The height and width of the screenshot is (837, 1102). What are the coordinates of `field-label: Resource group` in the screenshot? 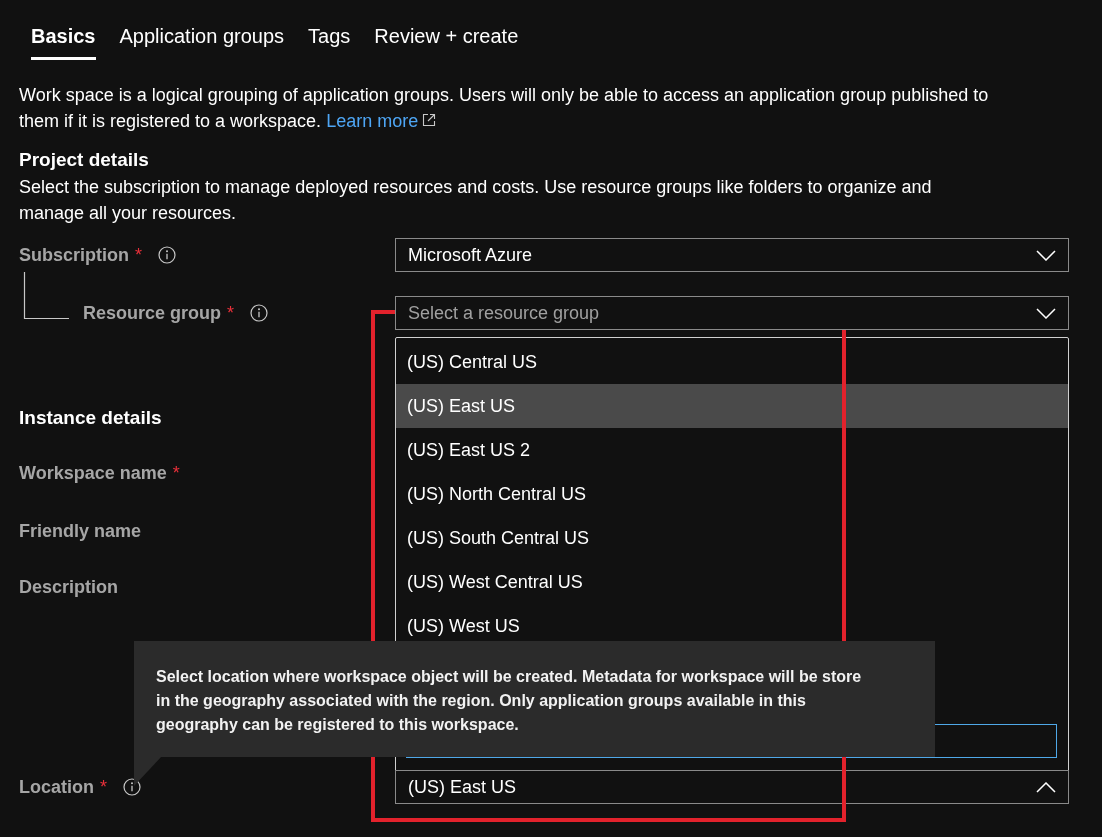 It's located at (152, 313).